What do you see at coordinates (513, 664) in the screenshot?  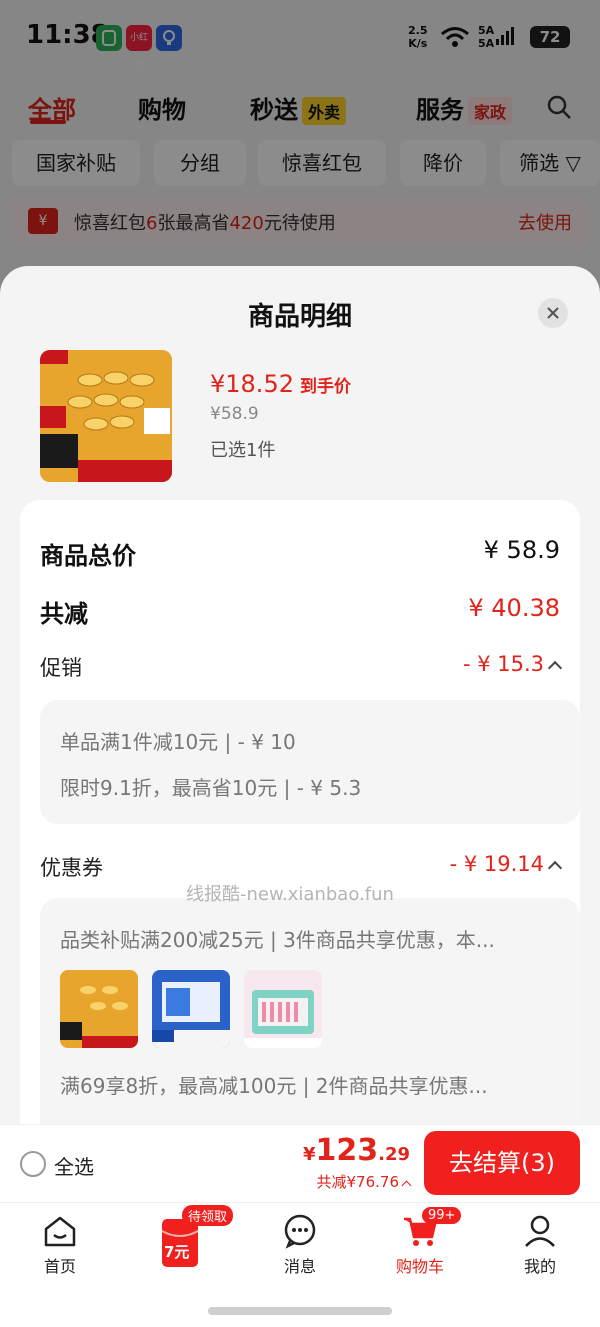 I see `promotion-toggle: - ¥ 15.3` at bounding box center [513, 664].